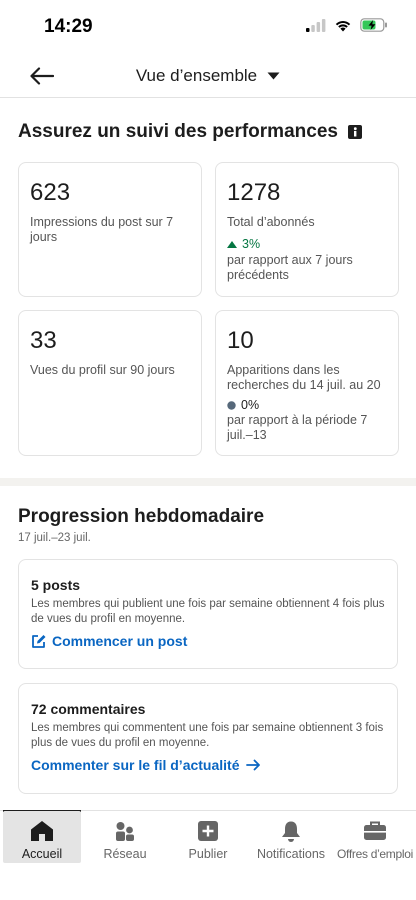 The width and height of the screenshot is (416, 900). What do you see at coordinates (42, 831) in the screenshot?
I see `home-icon` at bounding box center [42, 831].